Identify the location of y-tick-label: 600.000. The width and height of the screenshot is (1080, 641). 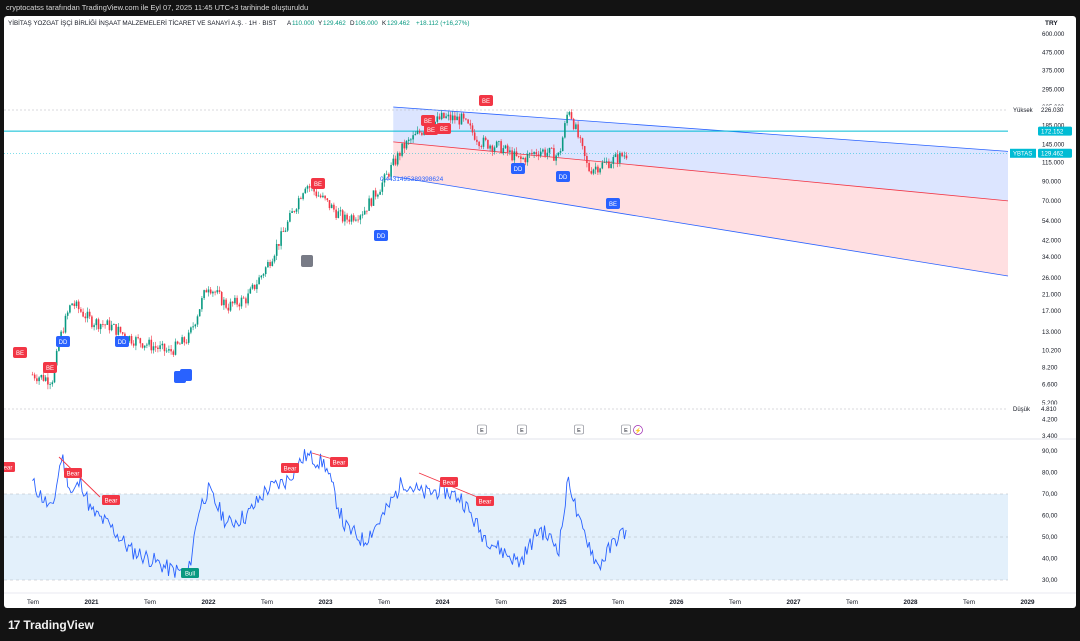
(1053, 34).